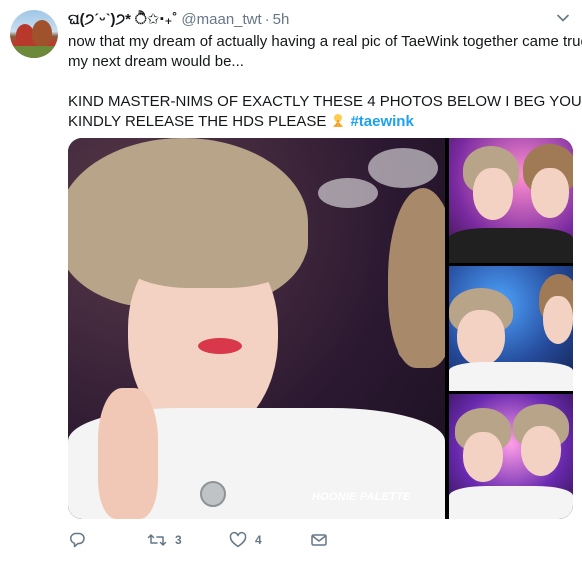  Describe the element at coordinates (281, 19) in the screenshot. I see `timestamp: 5h` at that location.